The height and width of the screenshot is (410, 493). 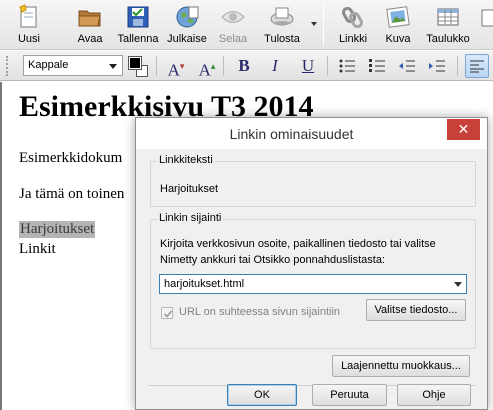 I want to click on format-toolbar: Kappale A▾ A▴ B I U, so click(x=246, y=66).